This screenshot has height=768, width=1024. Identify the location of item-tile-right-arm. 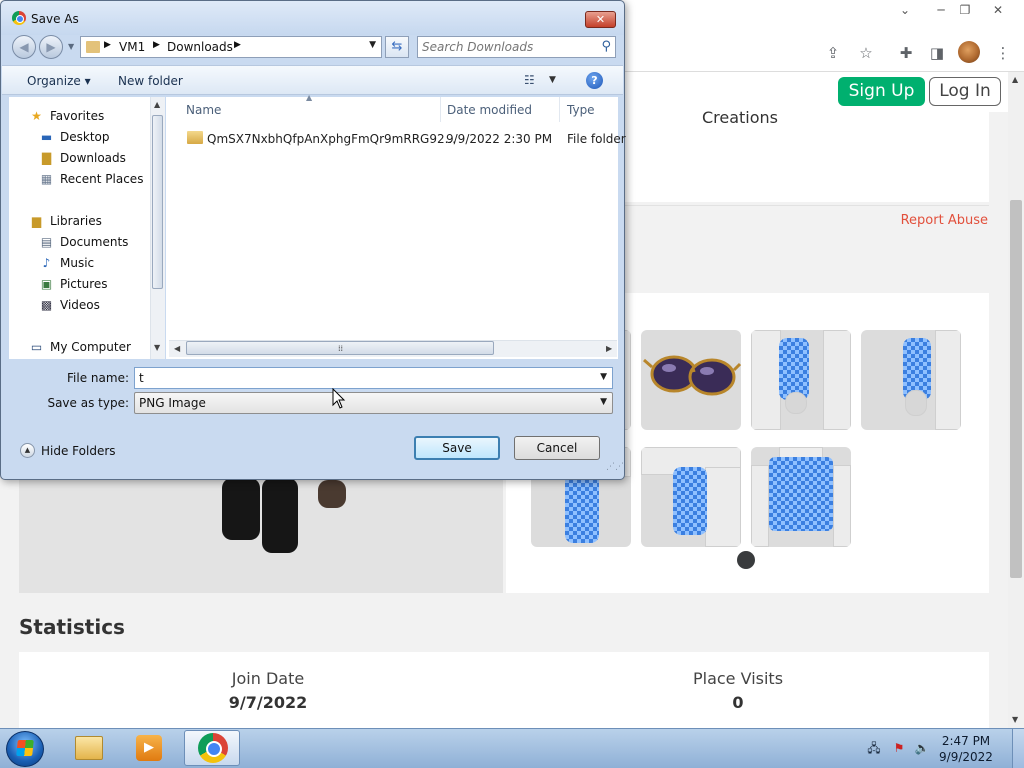
(911, 380).